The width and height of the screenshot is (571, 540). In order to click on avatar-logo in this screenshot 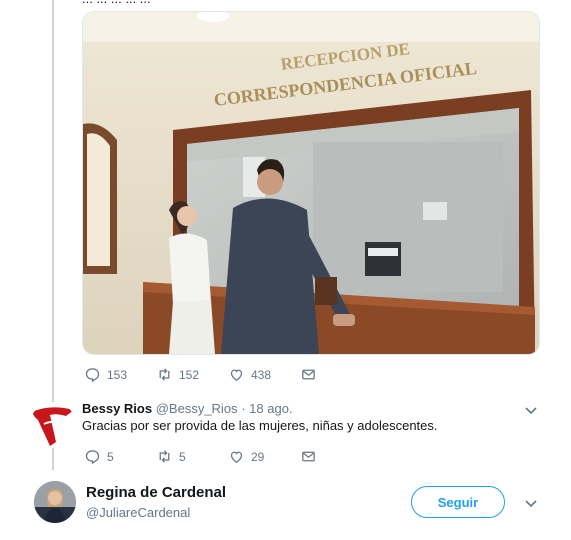, I will do `click(53, 426)`.